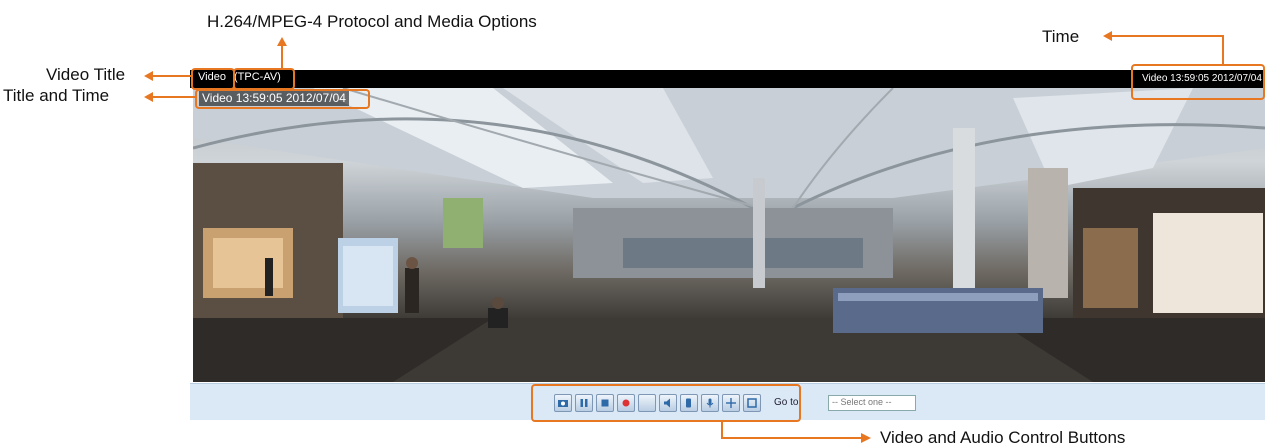  I want to click on time-highlight, so click(1198, 82).